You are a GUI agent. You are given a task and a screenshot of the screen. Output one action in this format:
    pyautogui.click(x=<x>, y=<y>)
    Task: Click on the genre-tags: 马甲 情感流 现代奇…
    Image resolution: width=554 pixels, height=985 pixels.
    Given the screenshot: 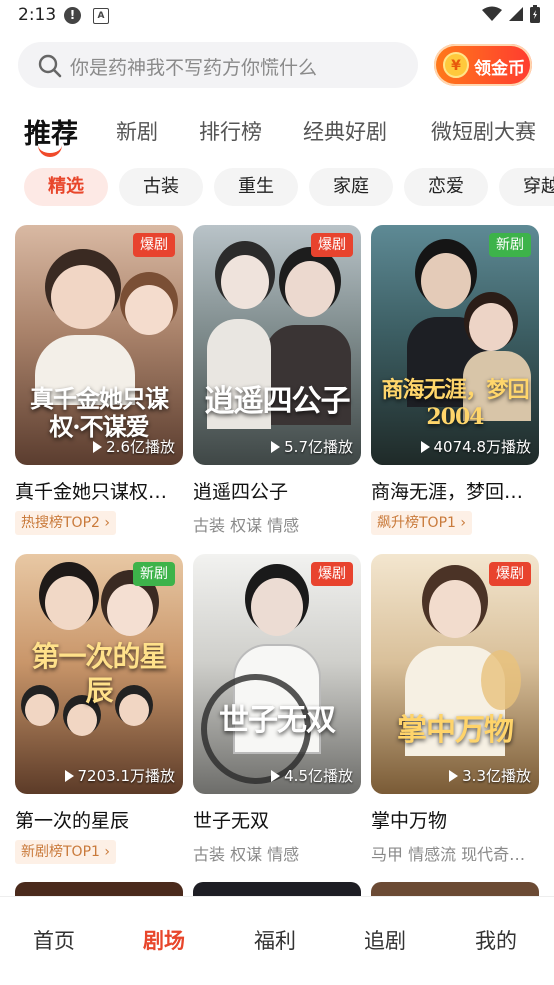 What is the action you would take?
    pyautogui.click(x=448, y=854)
    